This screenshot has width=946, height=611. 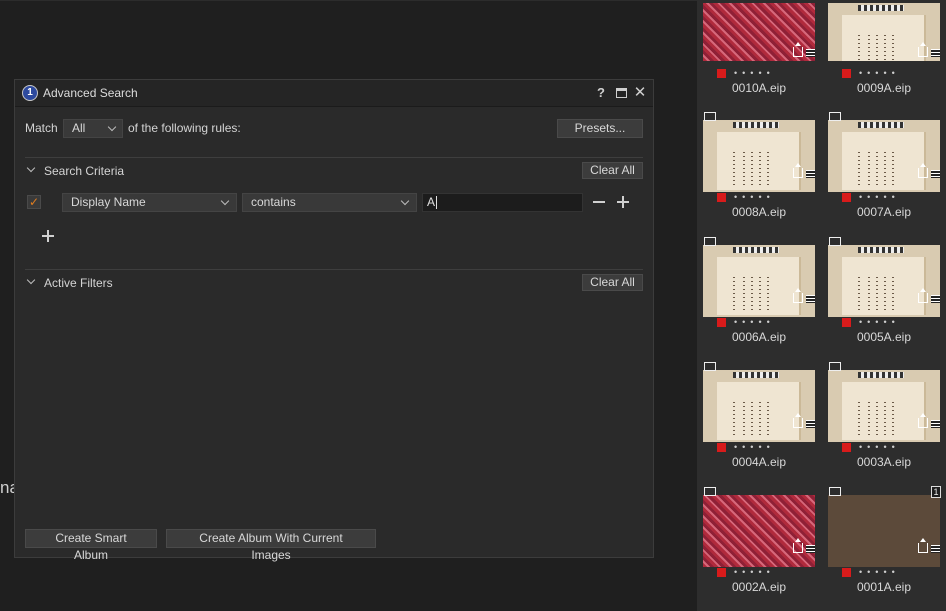 I want to click on thumbnail-item: ••••• 0006A.eip, so click(x=760, y=295).